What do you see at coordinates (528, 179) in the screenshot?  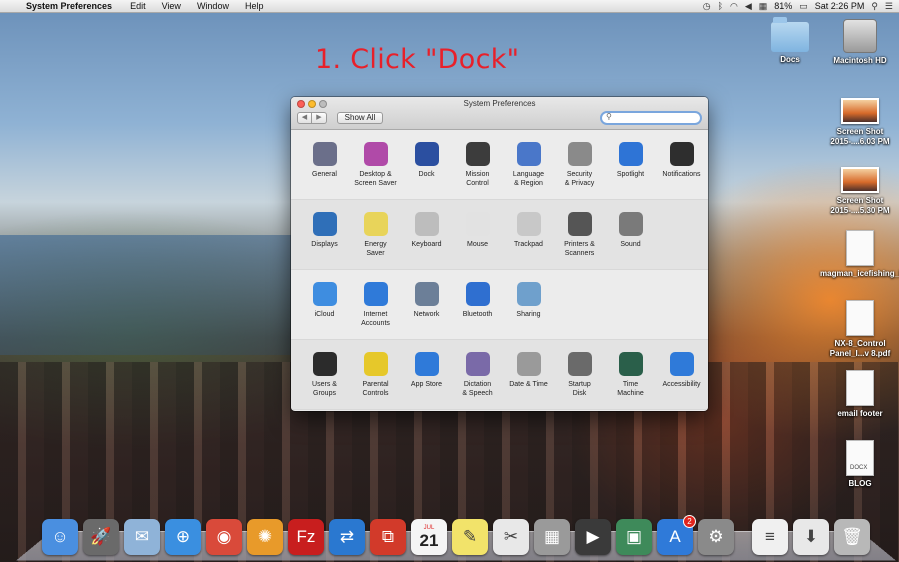 I see `pref-pane-label: Language & Region` at bounding box center [528, 179].